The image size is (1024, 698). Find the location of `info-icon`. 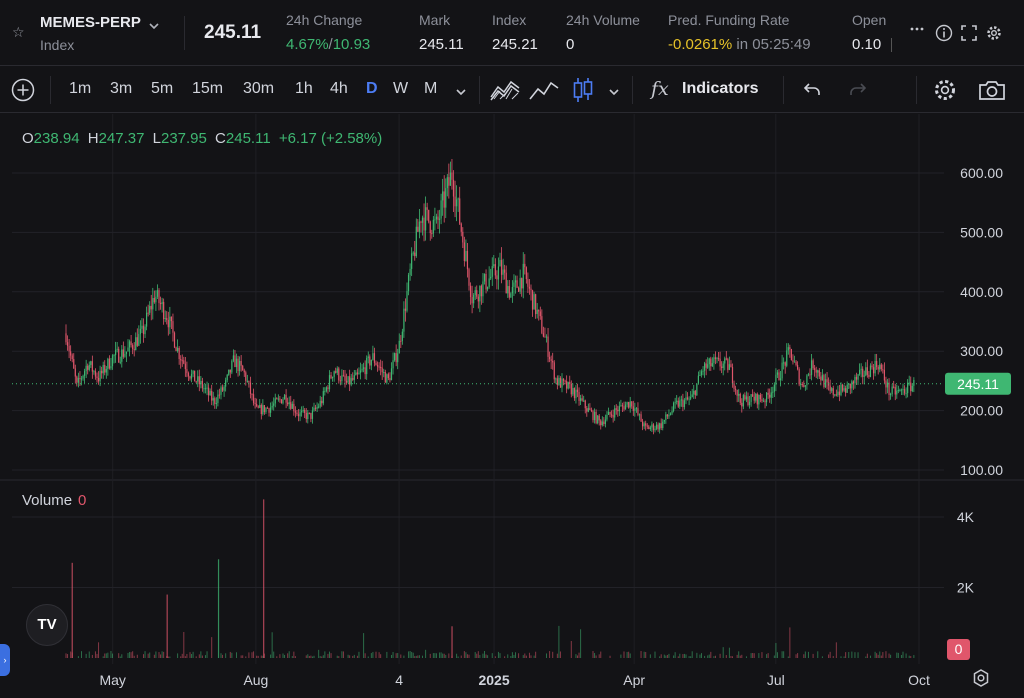

info-icon is located at coordinates (944, 35).